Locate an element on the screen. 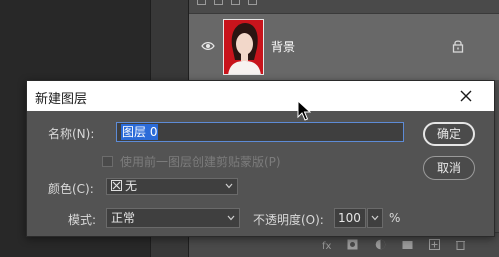 The image size is (499, 257). clipping-mask-checkbox is located at coordinates (107, 161).